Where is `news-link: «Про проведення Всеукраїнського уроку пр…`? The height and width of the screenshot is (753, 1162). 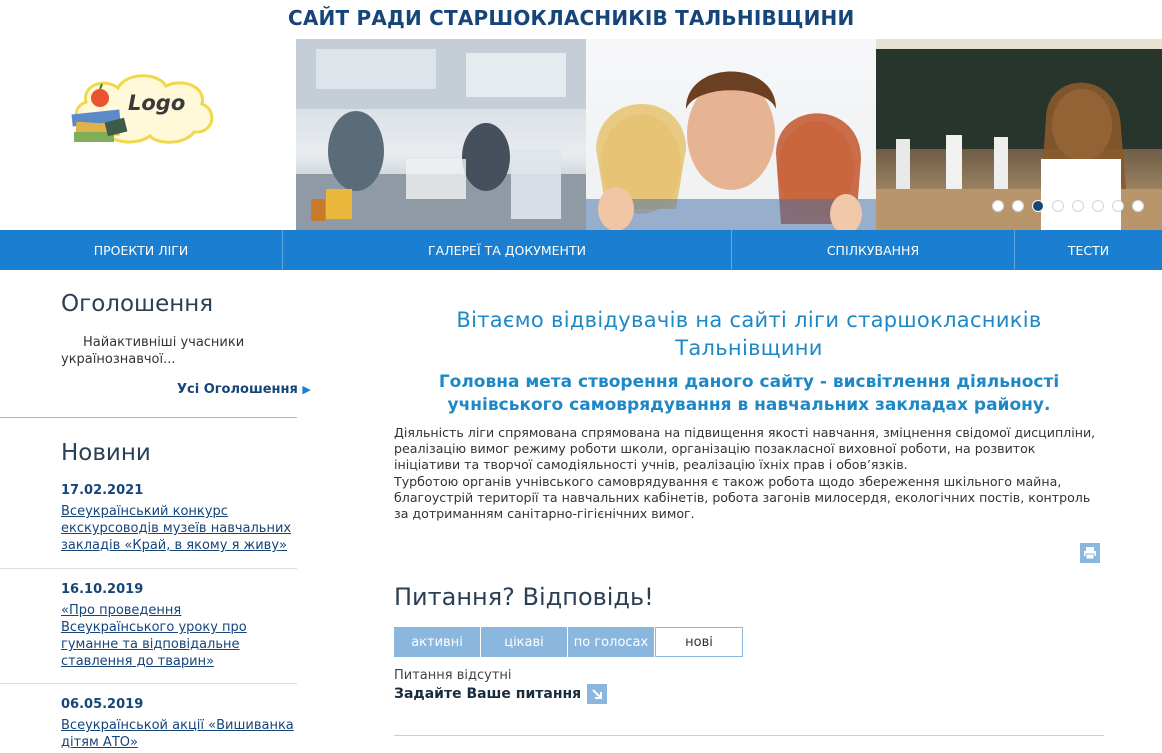
news-link: «Про проведення Всеукраїнського уроку пр… is located at coordinates (179, 636).